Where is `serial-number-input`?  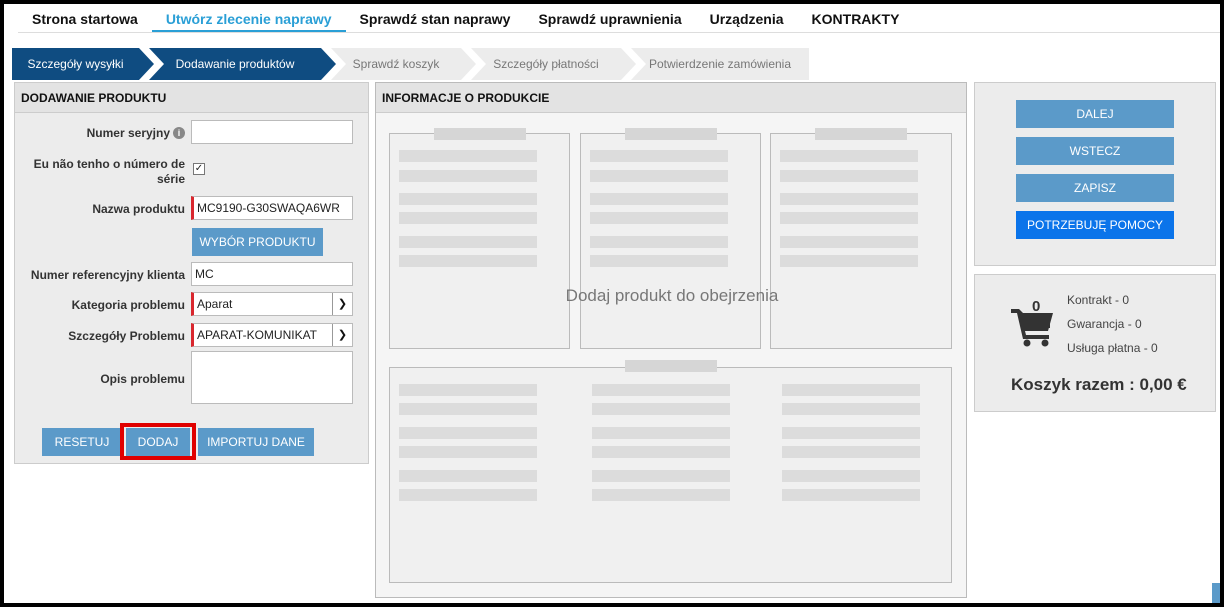
serial-number-input is located at coordinates (272, 132).